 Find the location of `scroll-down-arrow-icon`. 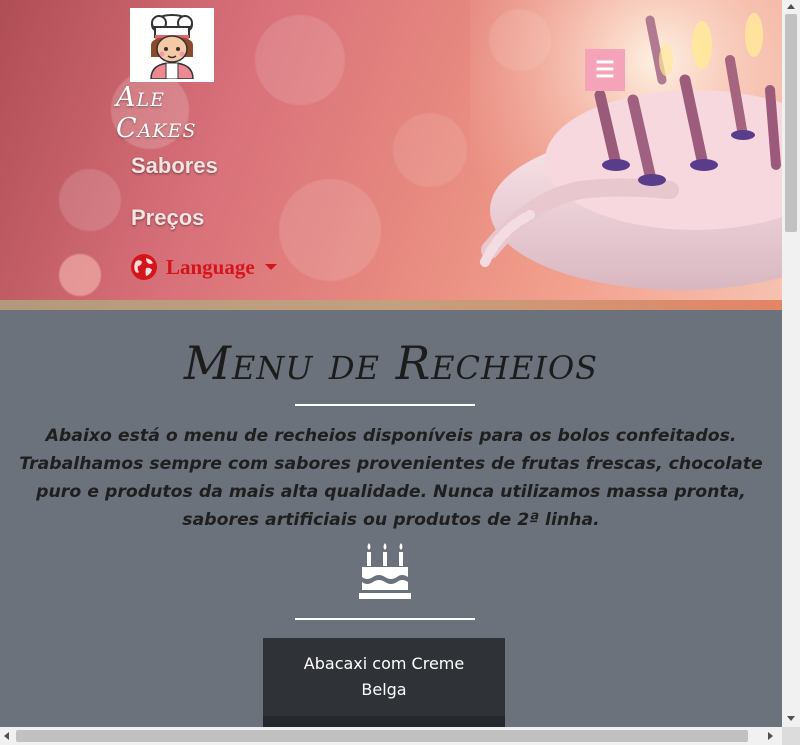

scroll-down-arrow-icon is located at coordinates (791, 718).